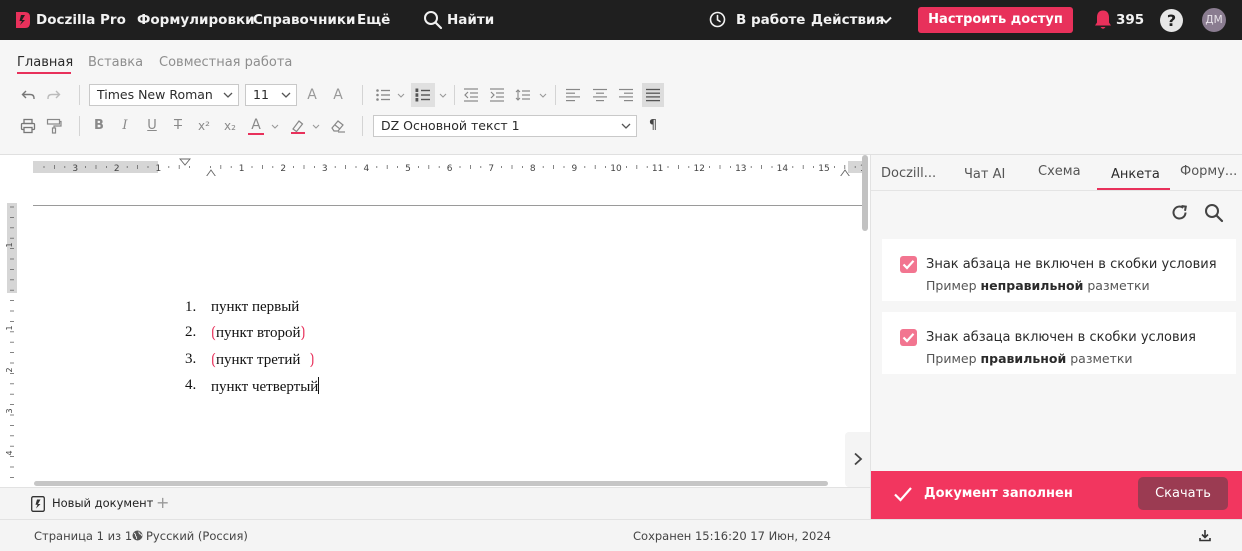 The image size is (1242, 551). I want to click on bold-button: B, so click(99, 126).